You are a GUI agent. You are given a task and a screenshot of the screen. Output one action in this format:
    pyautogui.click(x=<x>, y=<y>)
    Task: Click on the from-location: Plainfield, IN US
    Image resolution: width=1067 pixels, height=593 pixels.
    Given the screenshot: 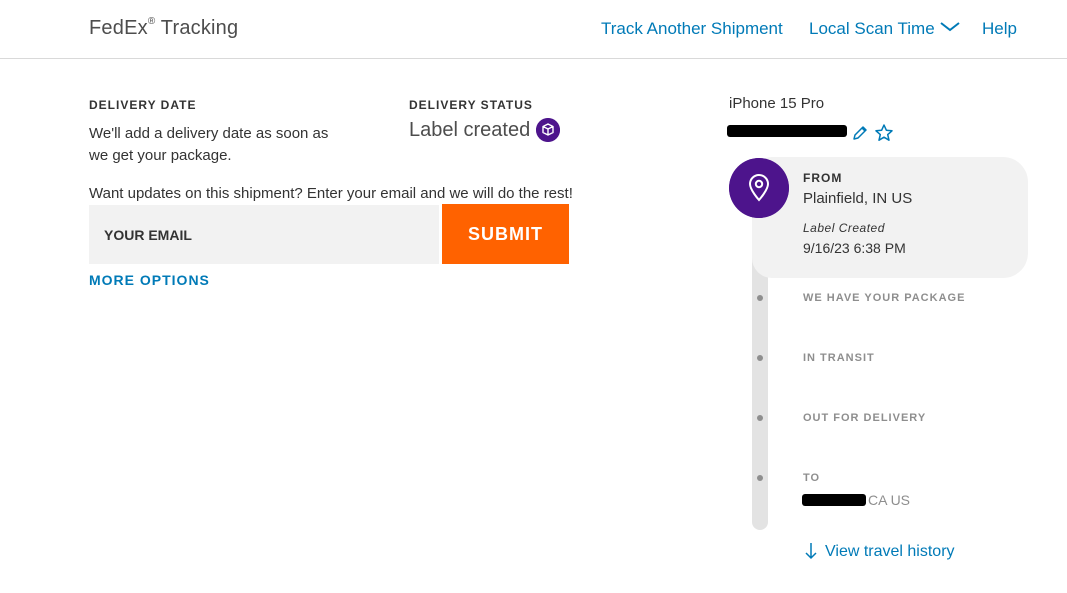 What is the action you would take?
    pyautogui.click(x=858, y=198)
    